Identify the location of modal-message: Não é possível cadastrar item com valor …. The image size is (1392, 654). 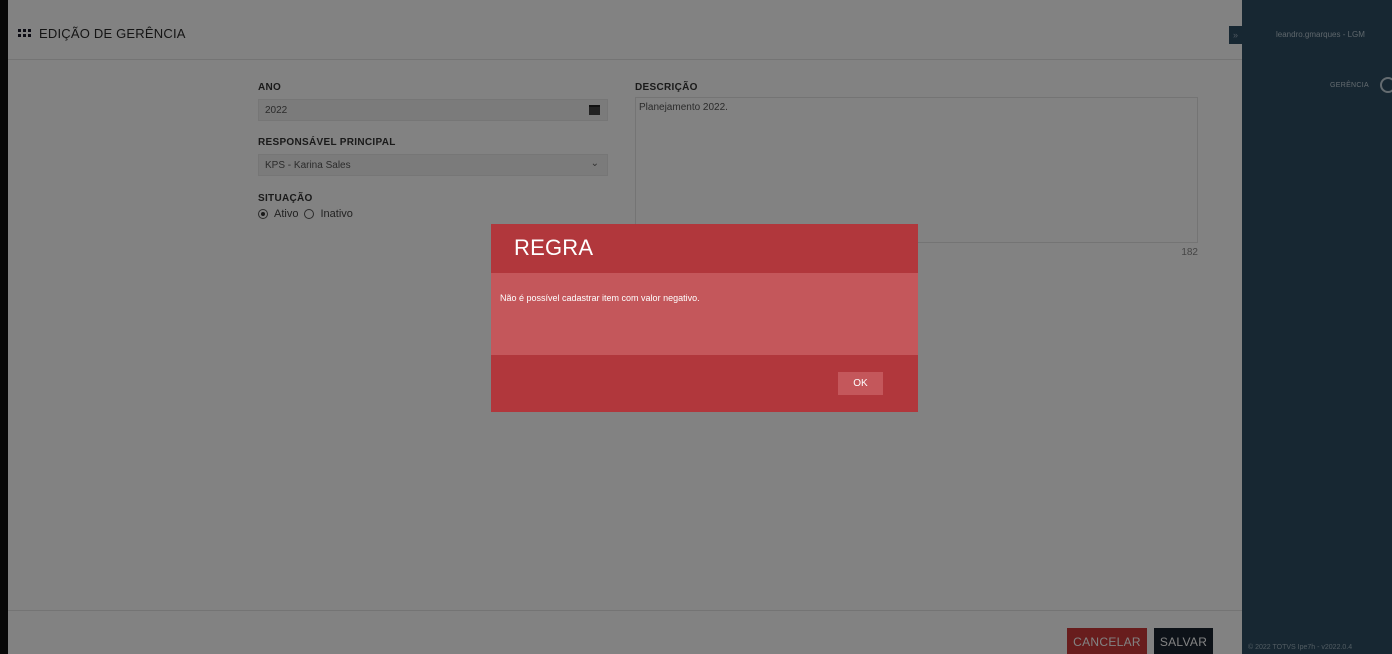
(704, 314).